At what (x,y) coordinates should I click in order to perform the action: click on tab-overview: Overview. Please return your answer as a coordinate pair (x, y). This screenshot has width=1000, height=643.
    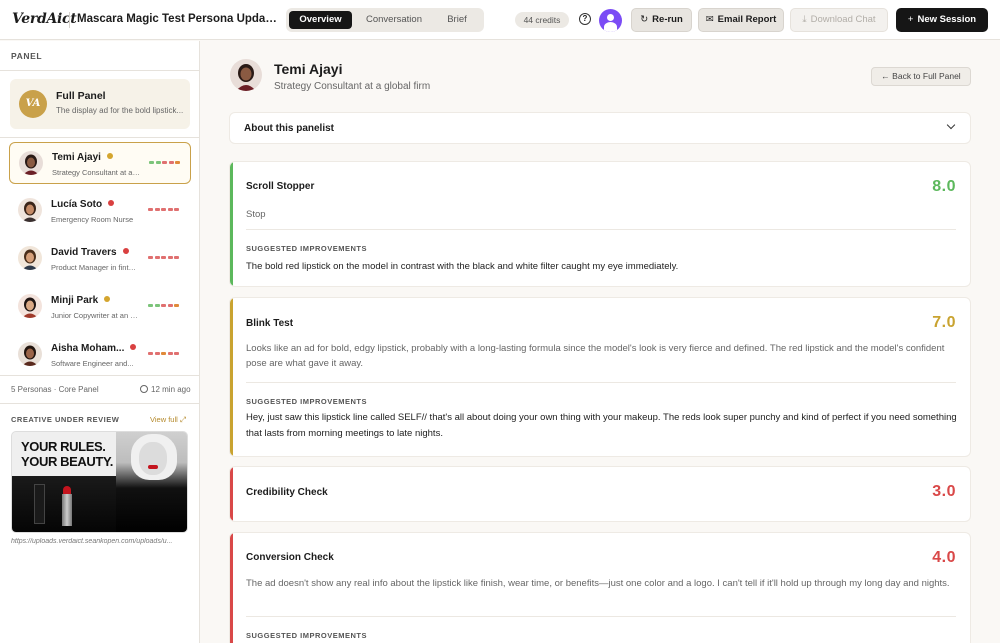
    Looking at the image, I should click on (320, 20).